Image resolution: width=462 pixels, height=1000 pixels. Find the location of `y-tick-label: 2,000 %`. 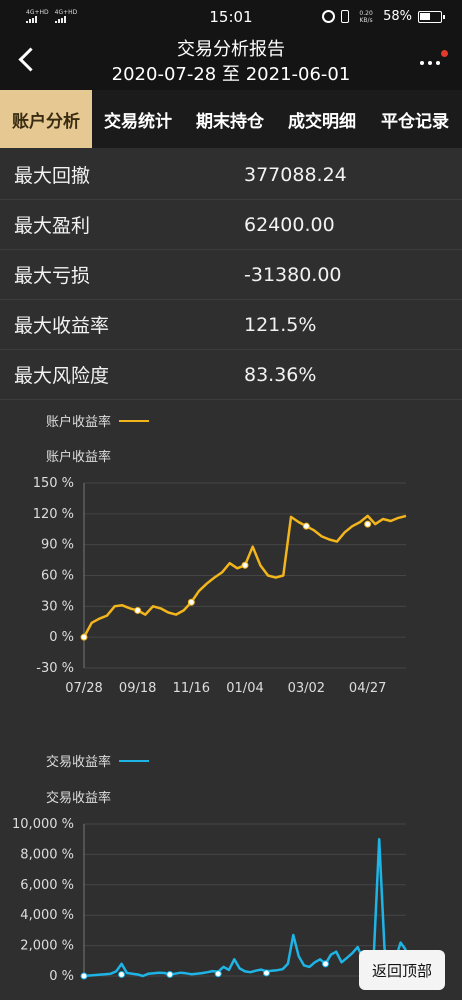

y-tick-label: 2,000 % is located at coordinates (47, 946).